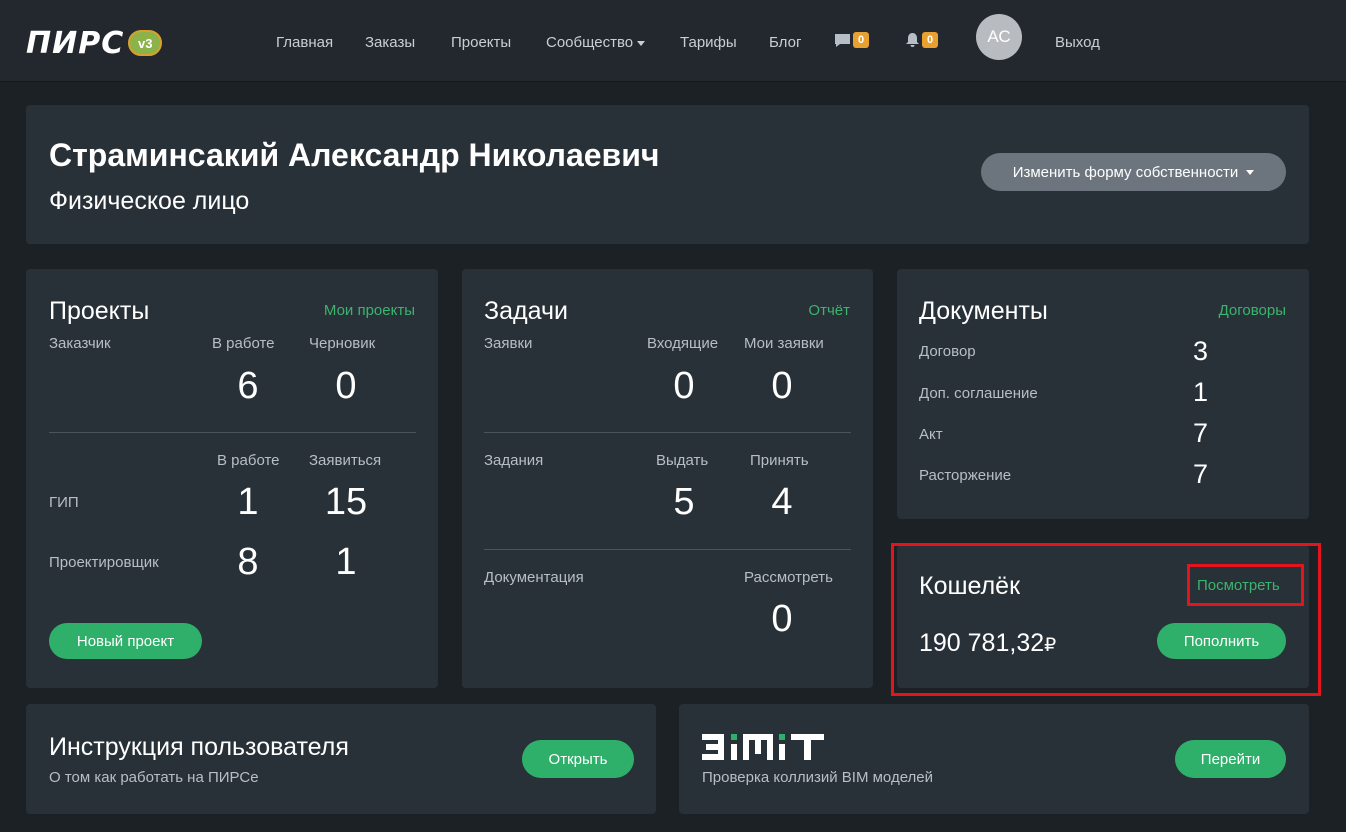 Image resolution: width=1346 pixels, height=832 pixels. I want to click on documents-title: Документы, so click(983, 311).